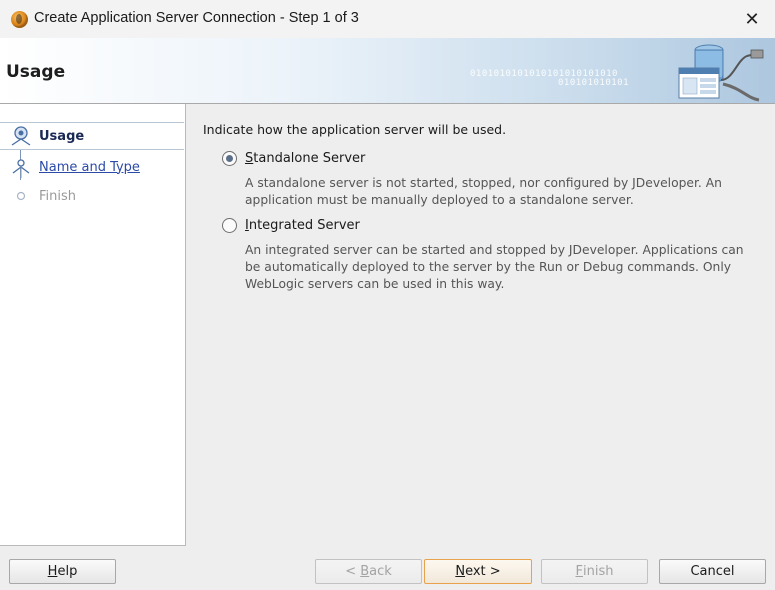  What do you see at coordinates (62, 136) in the screenshot?
I see `step-label: Usage` at bounding box center [62, 136].